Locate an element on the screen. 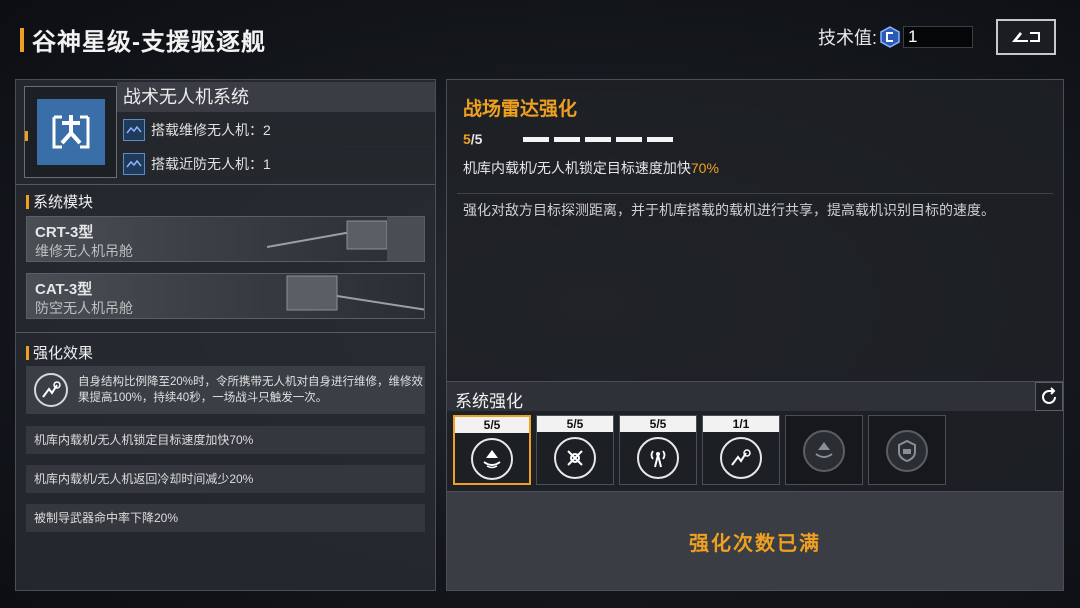 This screenshot has height=608, width=1080. radar-boost-icon is located at coordinates (492, 459).